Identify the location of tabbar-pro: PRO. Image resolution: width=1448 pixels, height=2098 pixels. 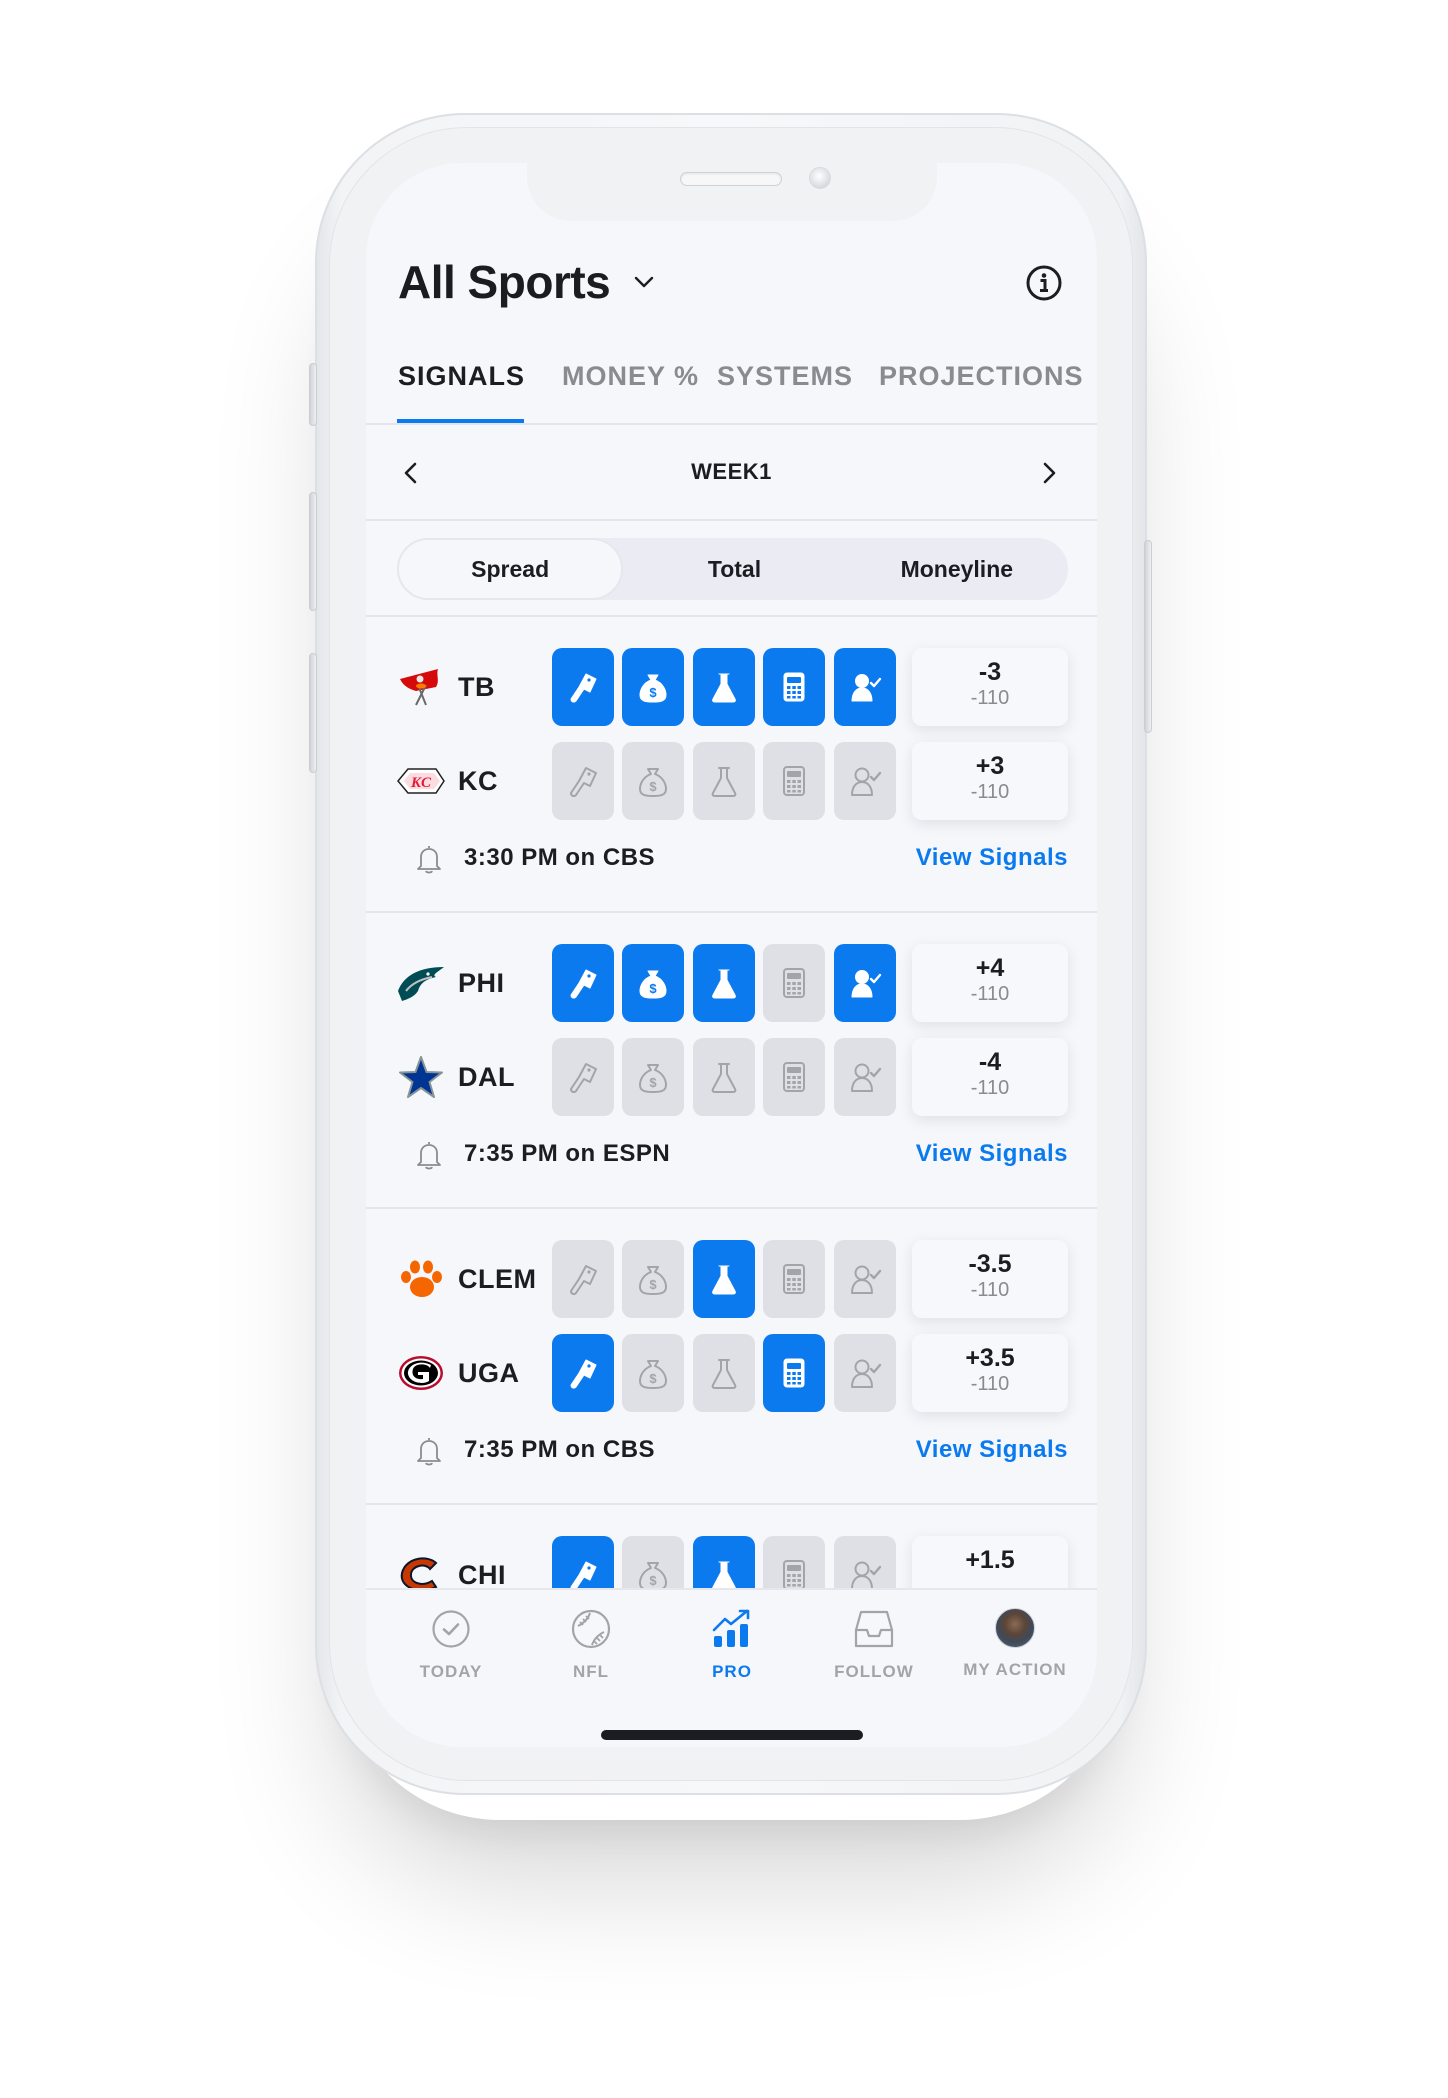
(732, 1645).